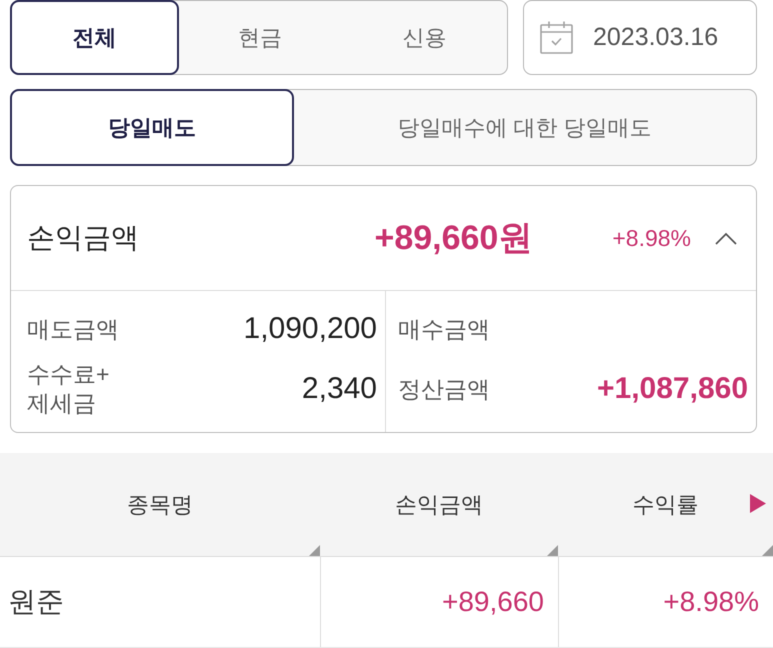 This screenshot has width=773, height=648. I want to click on table-cell: +8.98%, so click(665, 602).